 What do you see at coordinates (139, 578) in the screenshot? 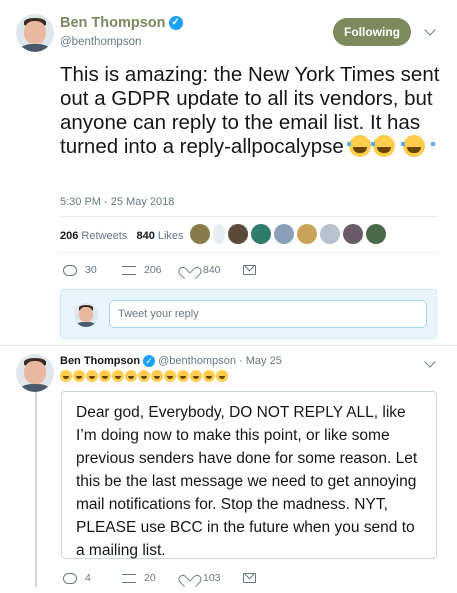
I see `retweet-action: 20` at bounding box center [139, 578].